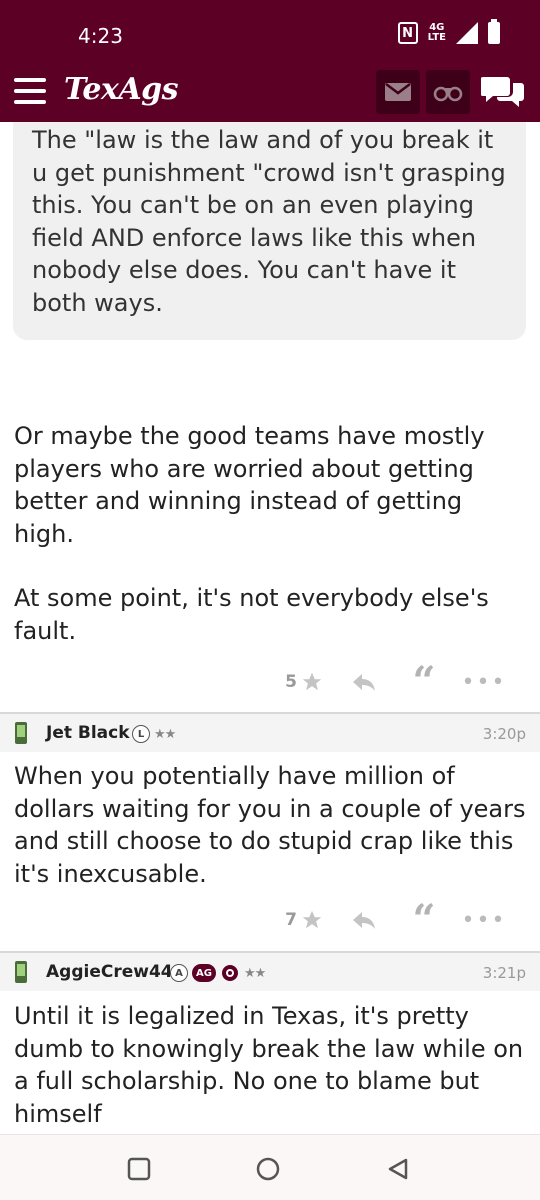  Describe the element at coordinates (141, 734) in the screenshot. I see `user-level-badge: L` at that location.